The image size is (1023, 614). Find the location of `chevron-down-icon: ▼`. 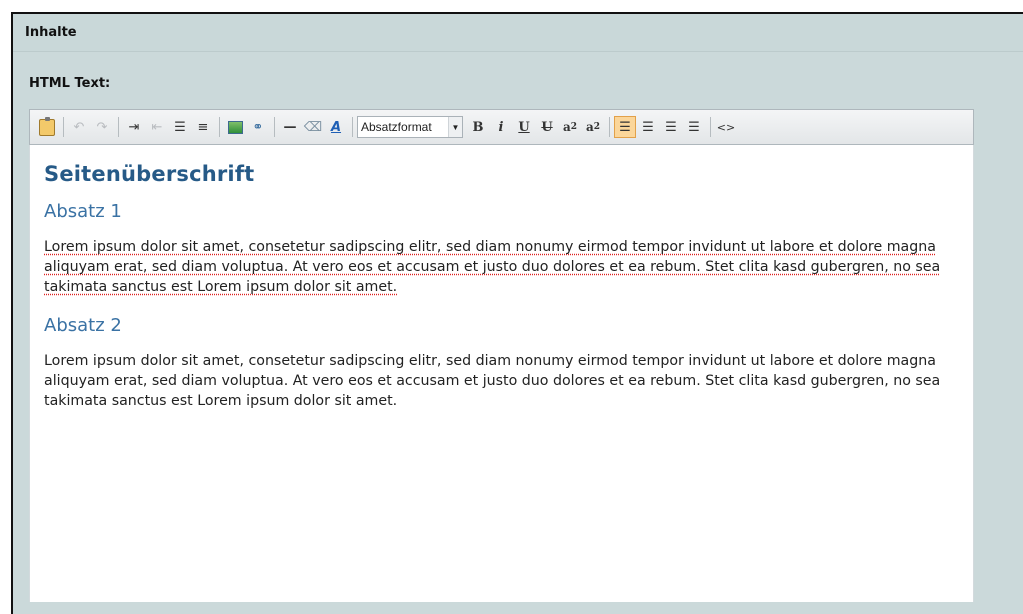

chevron-down-icon: ▼ is located at coordinates (455, 127).